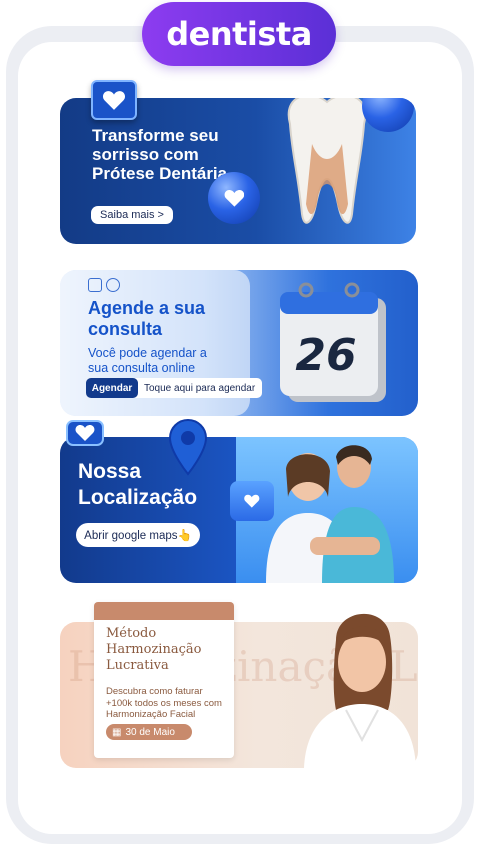  Describe the element at coordinates (164, 611) in the screenshot. I see `panel-tab` at that location.